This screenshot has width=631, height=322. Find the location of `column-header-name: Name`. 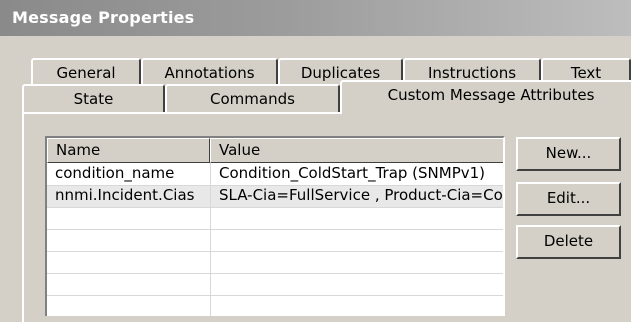

column-header-name: Name is located at coordinates (128, 150).